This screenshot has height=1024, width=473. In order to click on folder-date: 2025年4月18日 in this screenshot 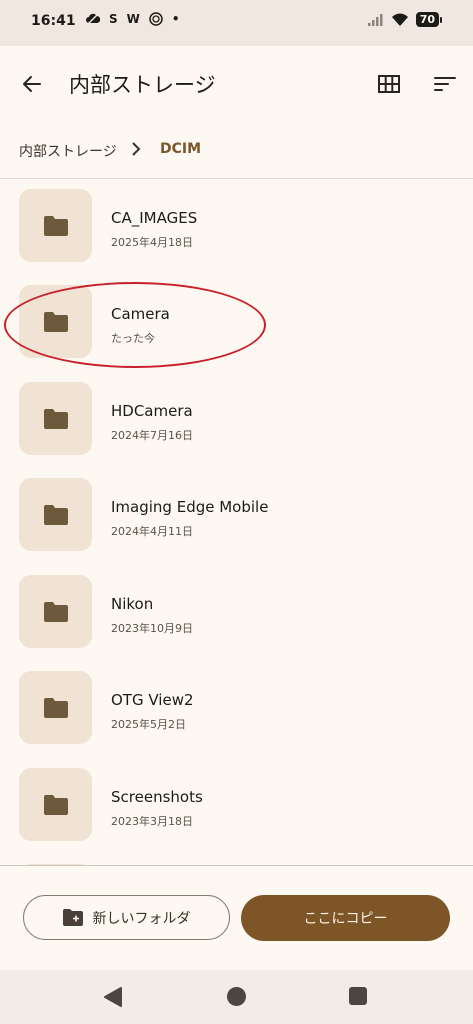, I will do `click(152, 242)`.